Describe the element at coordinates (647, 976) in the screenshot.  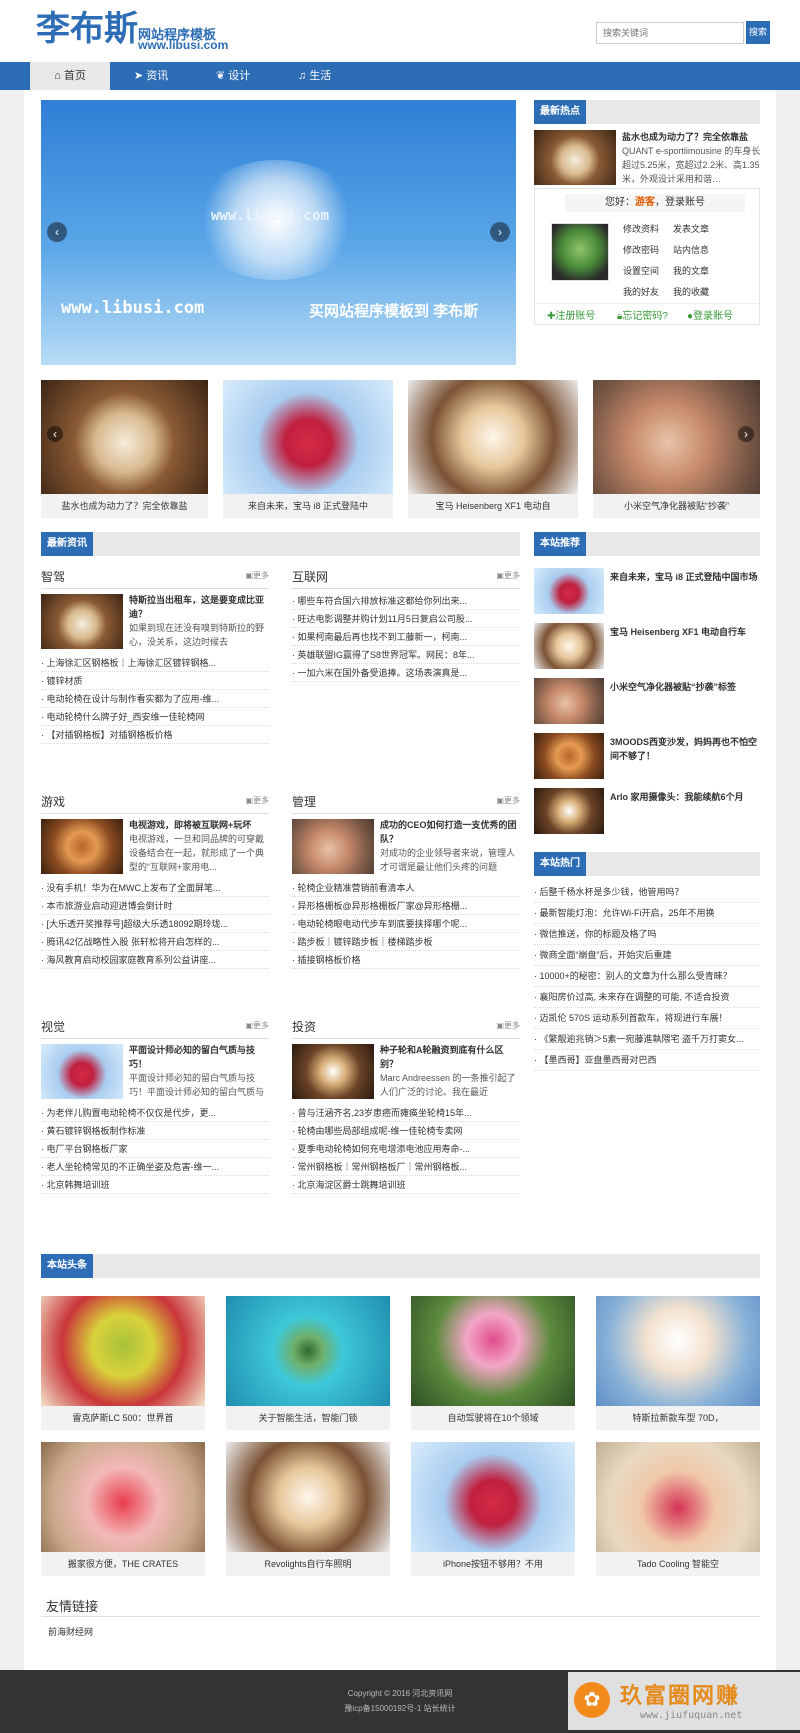
I see `list-item: · 10000+的秘密：别人的文章为什么那么受青睐？` at that location.